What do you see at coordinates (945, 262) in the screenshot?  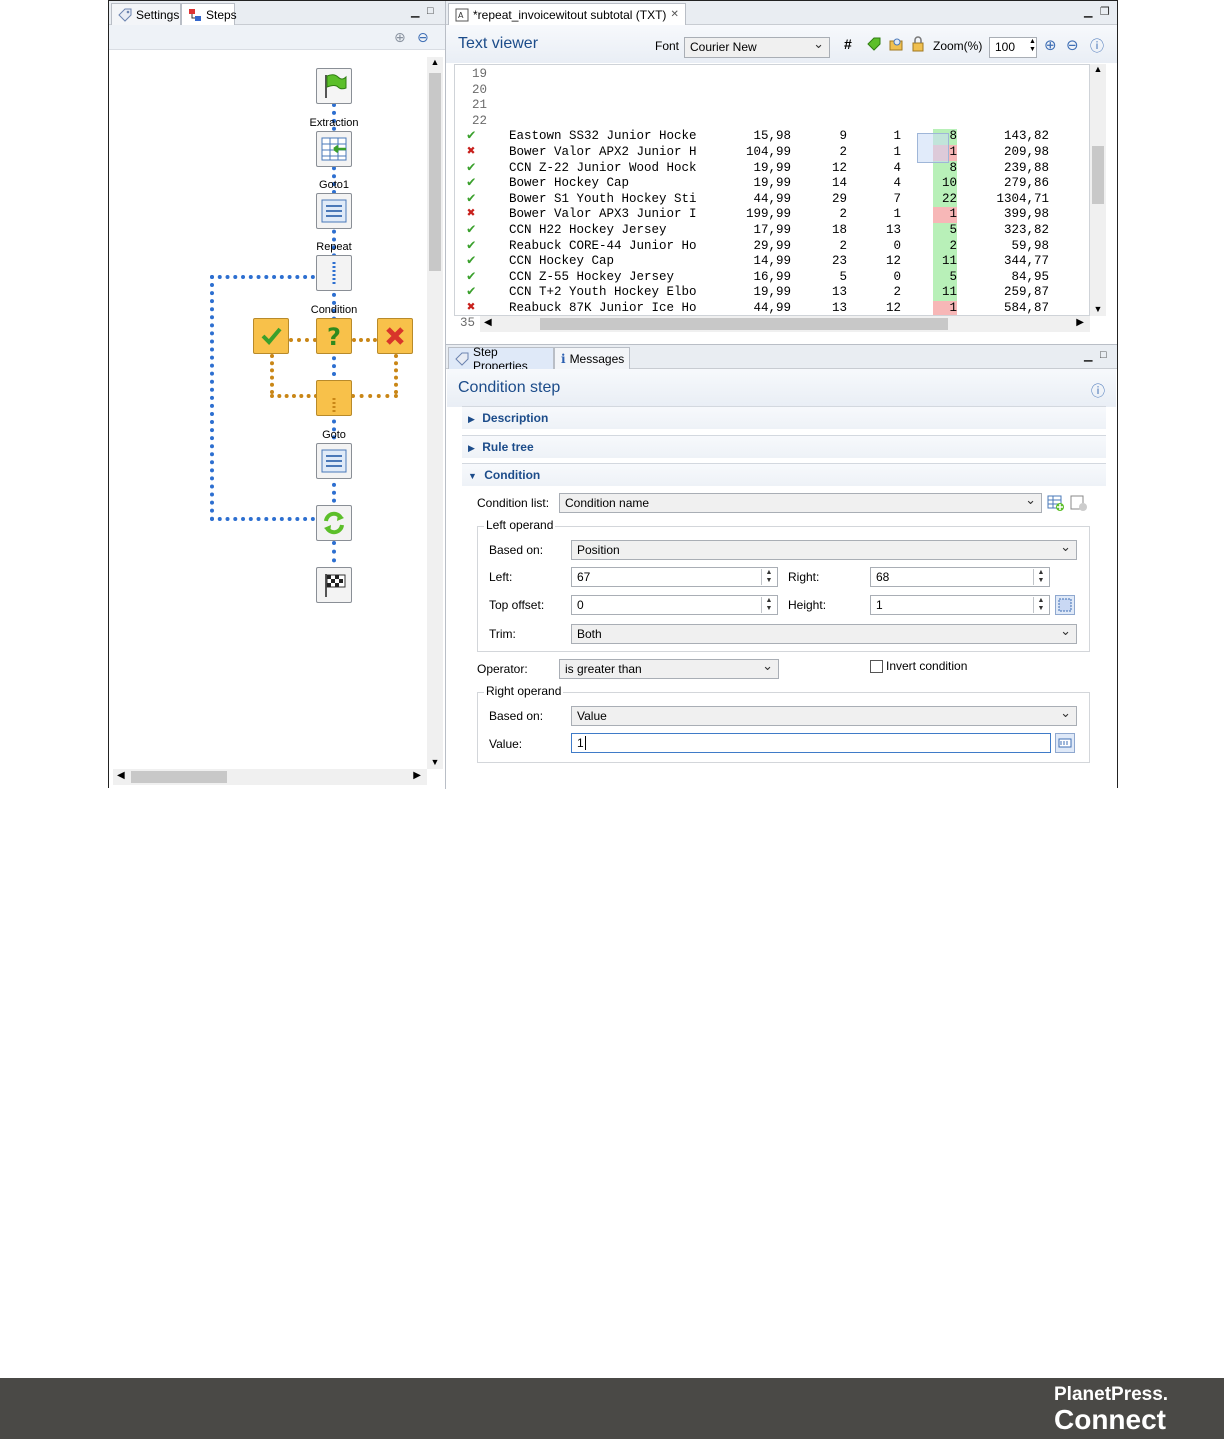 I see `selected-column-cell: 11` at bounding box center [945, 262].